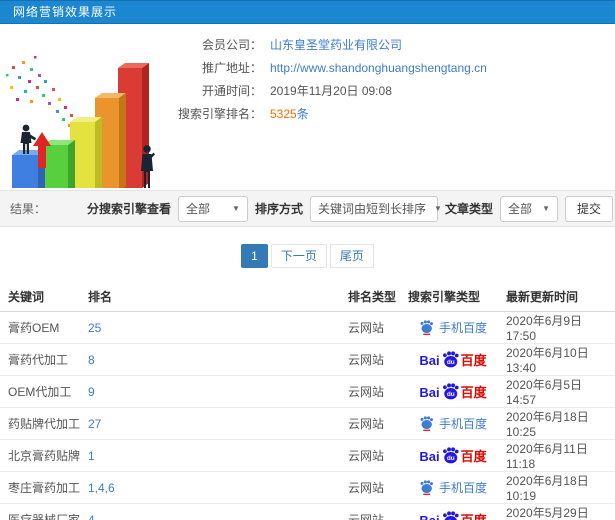 The image size is (615, 520). What do you see at coordinates (328, 91) in the screenshot?
I see `info-row-open-time: 开通时间： 2019年11月20日 09:08` at bounding box center [328, 91].